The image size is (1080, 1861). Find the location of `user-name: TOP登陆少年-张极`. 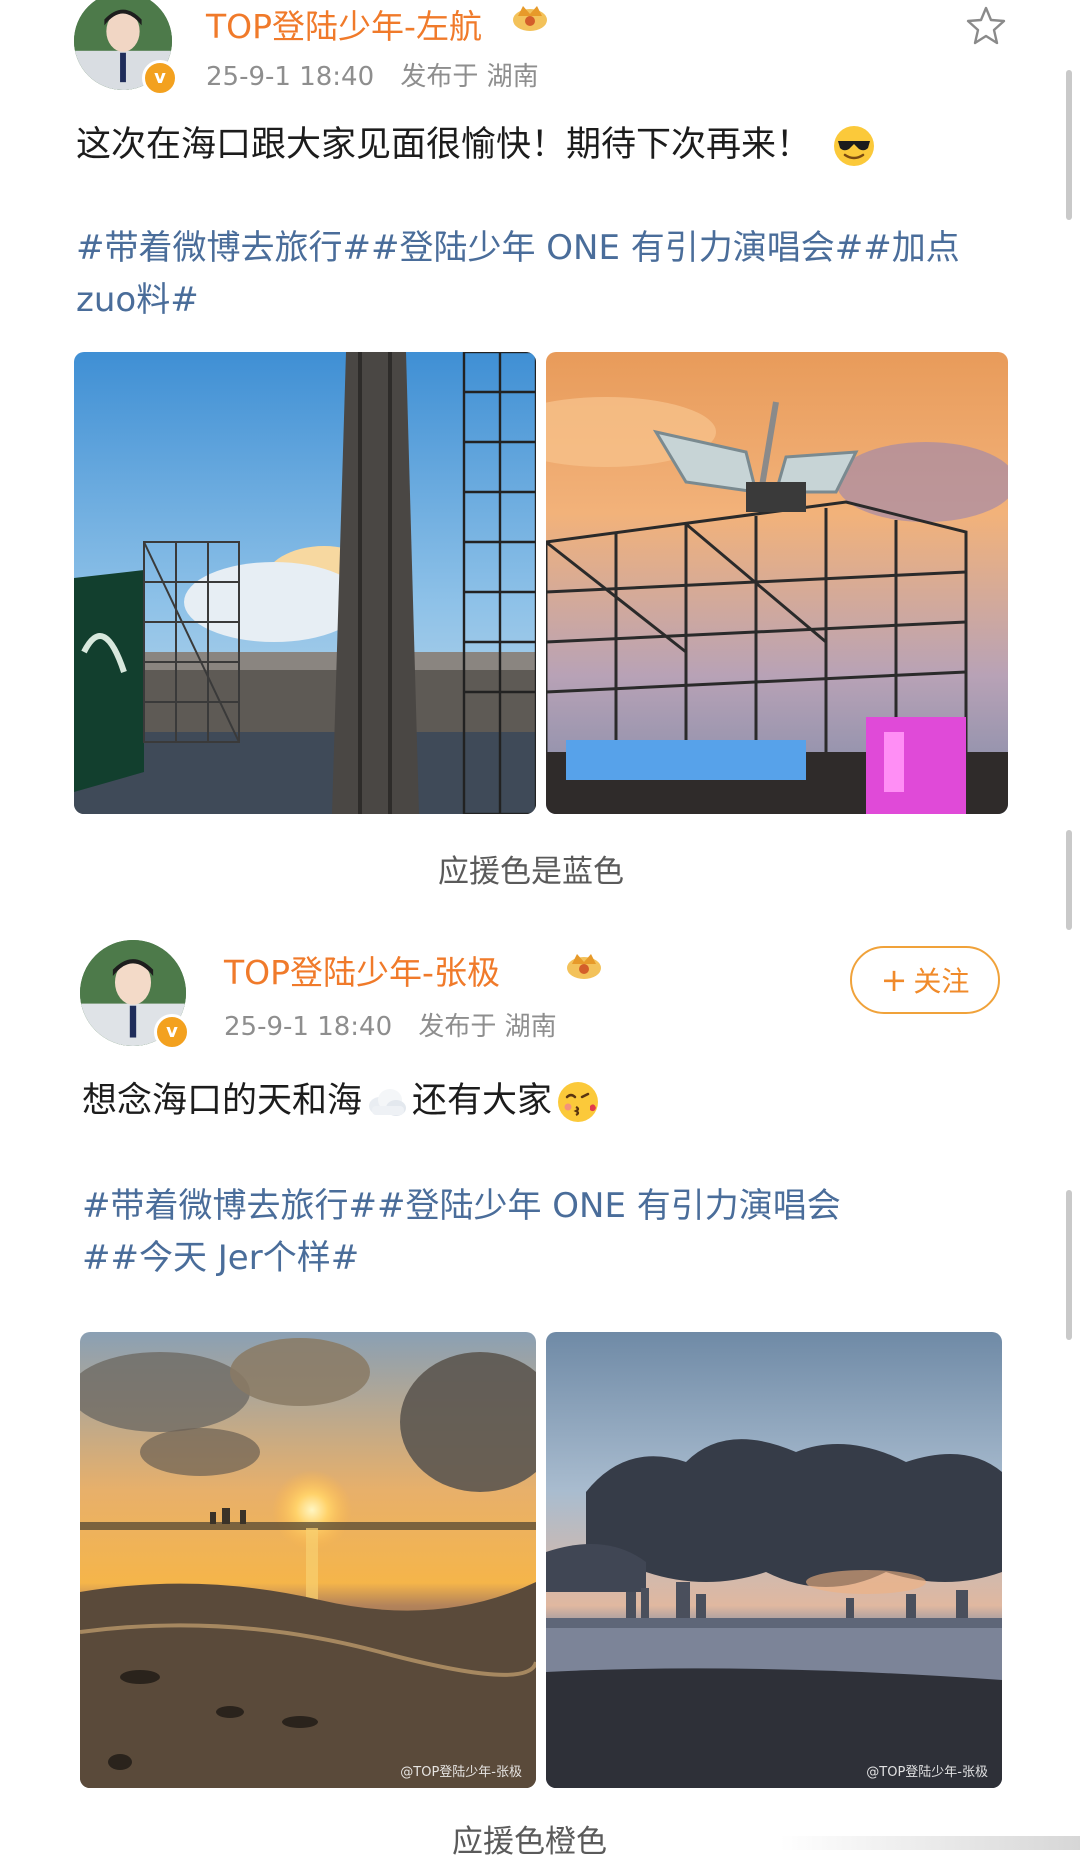

user-name: TOP登陆少年-张极 is located at coordinates (362, 970).